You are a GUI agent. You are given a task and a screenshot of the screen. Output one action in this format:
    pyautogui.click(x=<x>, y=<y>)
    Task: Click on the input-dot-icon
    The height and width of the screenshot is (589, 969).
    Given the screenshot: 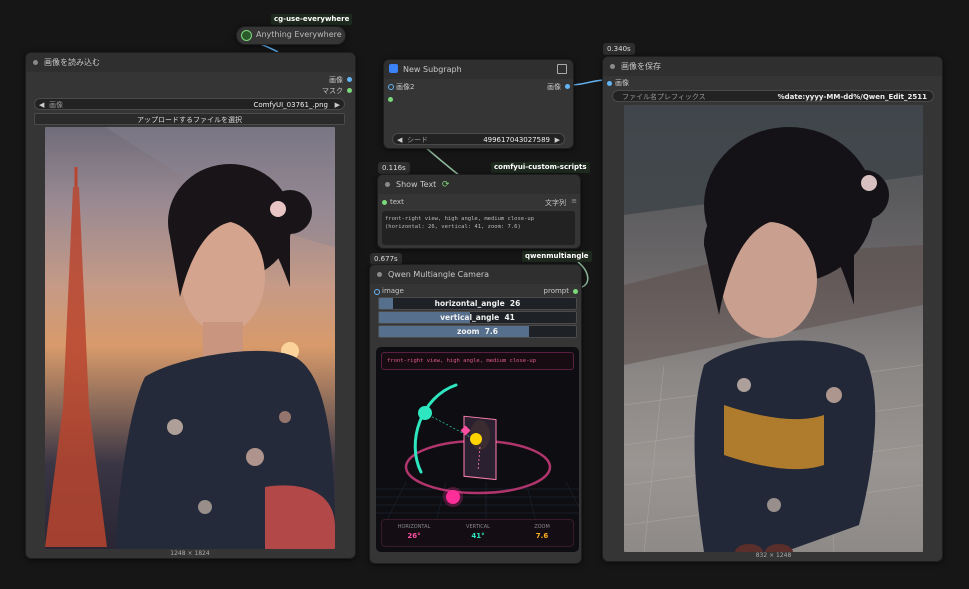 What is the action you would take?
    pyautogui.click(x=246, y=35)
    